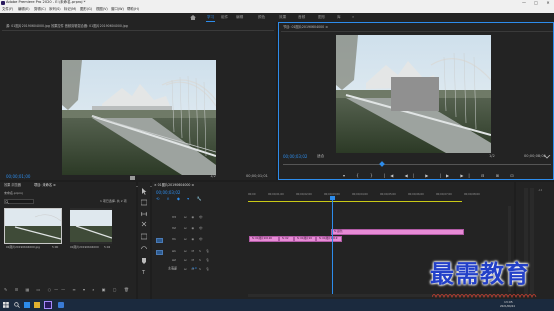 This screenshot has width=554, height=311. I want to click on watermark-decoration, so click(484, 296).